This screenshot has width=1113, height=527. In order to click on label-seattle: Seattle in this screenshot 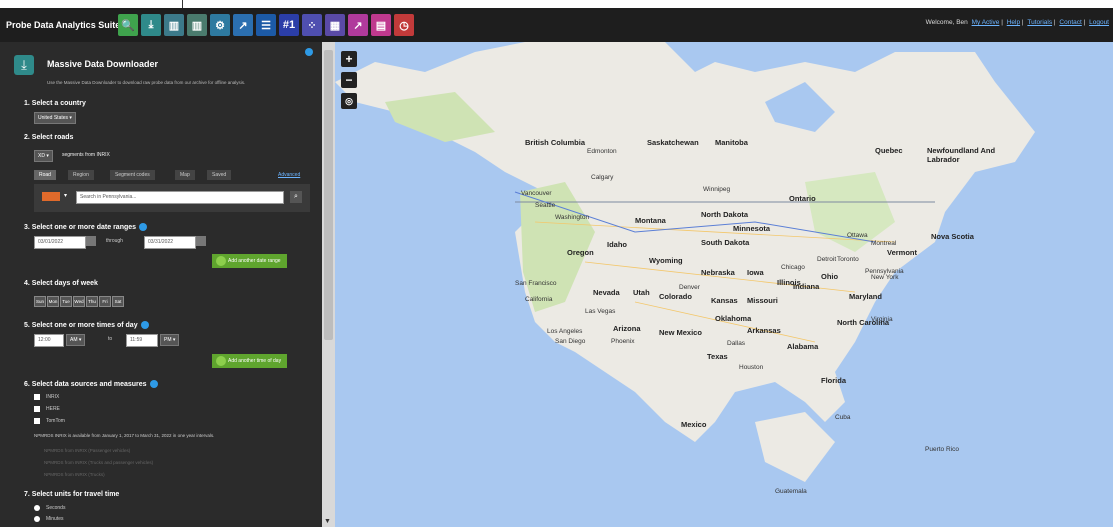, I will do `click(545, 205)`.